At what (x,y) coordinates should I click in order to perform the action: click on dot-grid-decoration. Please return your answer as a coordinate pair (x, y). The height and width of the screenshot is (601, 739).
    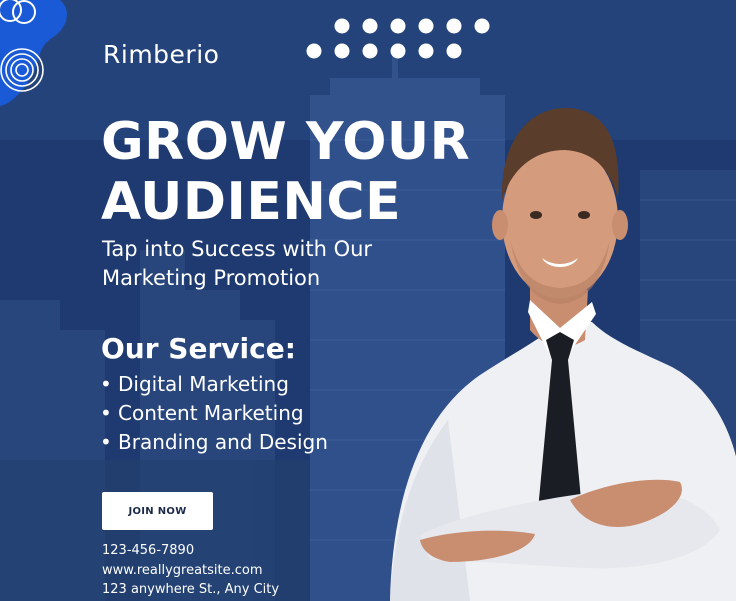
    Looking at the image, I should click on (398, 38).